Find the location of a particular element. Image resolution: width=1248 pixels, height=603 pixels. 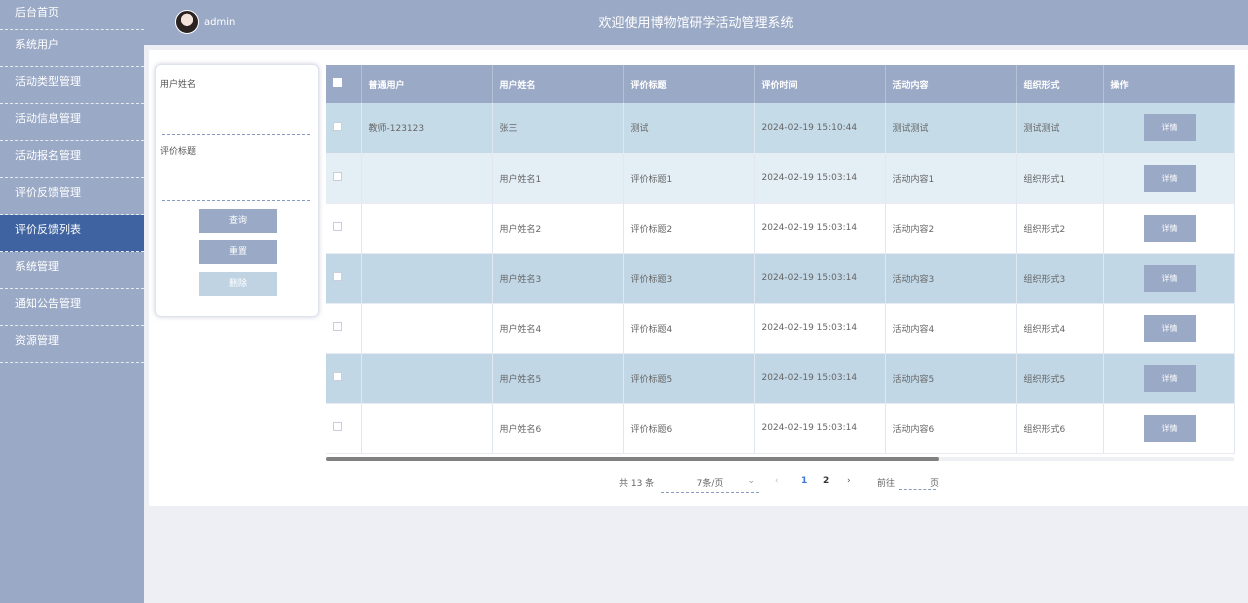

app-title: 欢迎使用博物馆研学活动管理系统 is located at coordinates (696, 23).